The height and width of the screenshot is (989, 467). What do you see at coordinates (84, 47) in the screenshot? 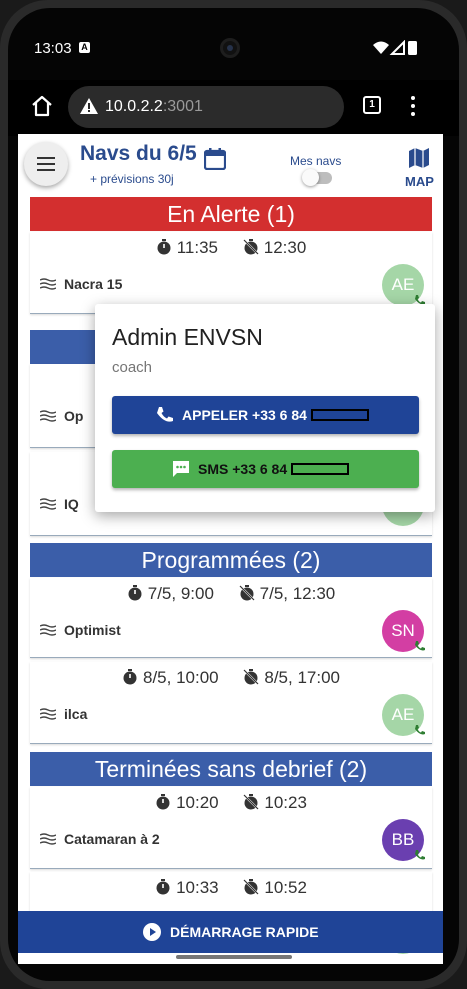
I see `notification-a-icon: A` at bounding box center [84, 47].